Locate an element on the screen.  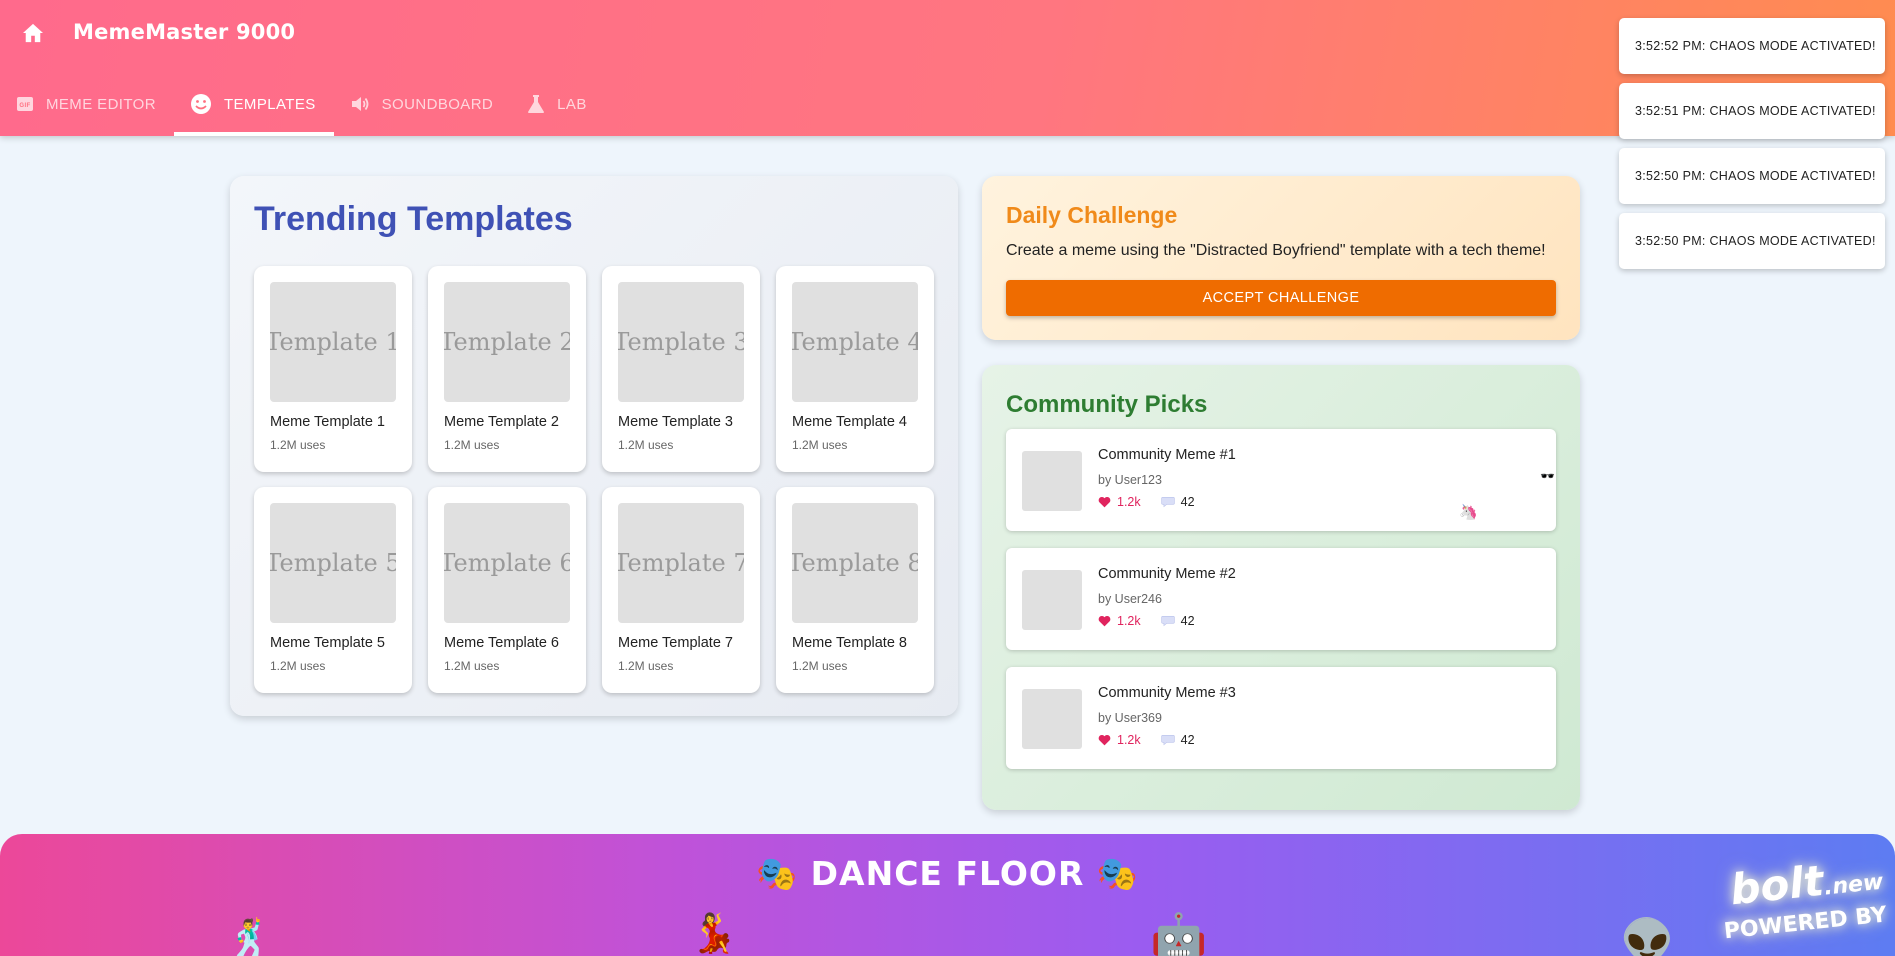
template-card: Template 5 Meme Template 5 1.2M uses is located at coordinates (333, 590).